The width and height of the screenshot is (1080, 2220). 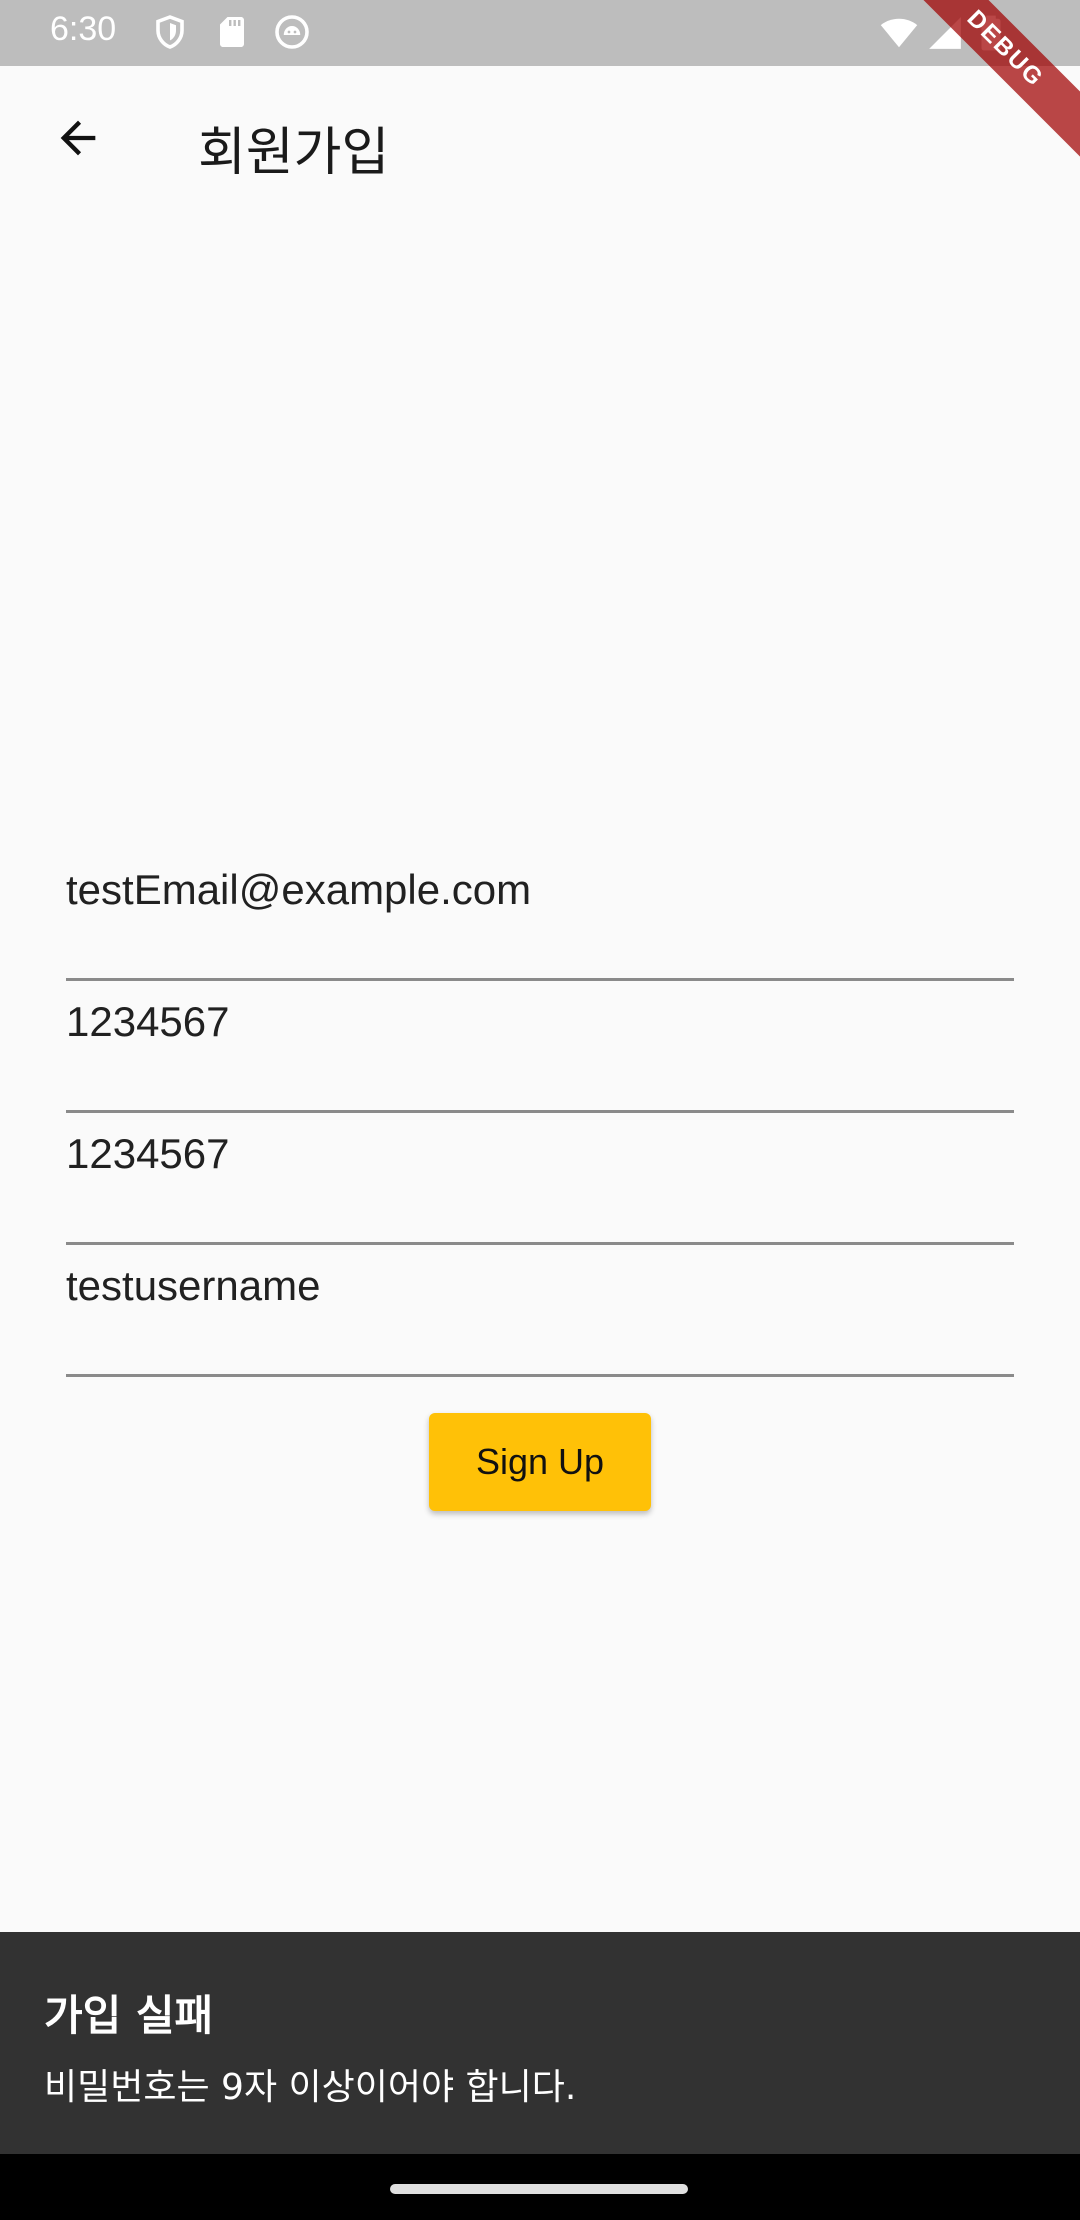 What do you see at coordinates (292, 32) in the screenshot?
I see `android-debug-icon` at bounding box center [292, 32].